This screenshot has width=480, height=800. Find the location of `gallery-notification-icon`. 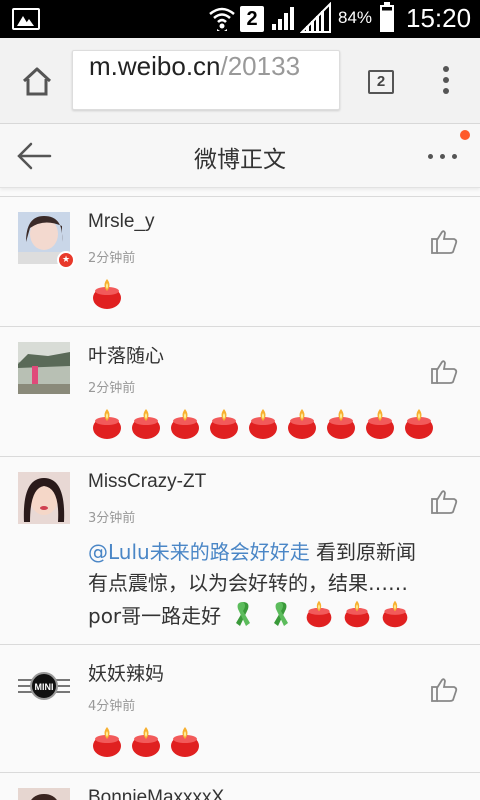

gallery-notification-icon is located at coordinates (26, 19).